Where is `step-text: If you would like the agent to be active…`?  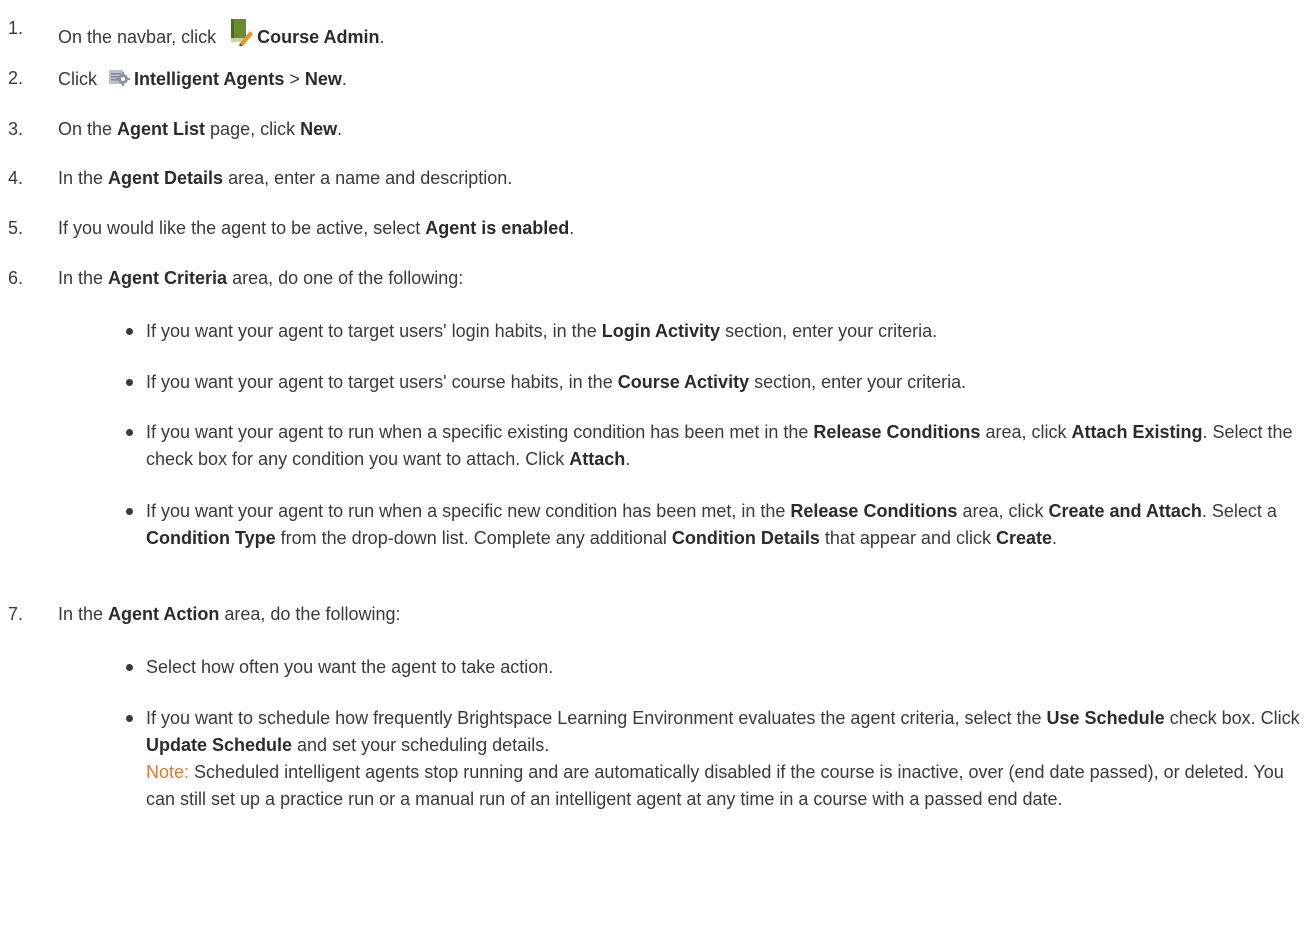 step-text: If you would like the agent to be active… is located at coordinates (316, 228).